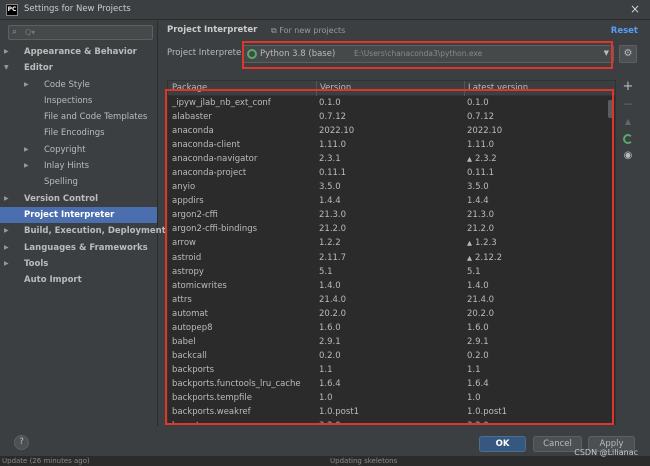 This screenshot has width=650, height=466. What do you see at coordinates (78, 68) in the screenshot?
I see `sidebar-item-editor: ▼ Editor` at bounding box center [78, 68].